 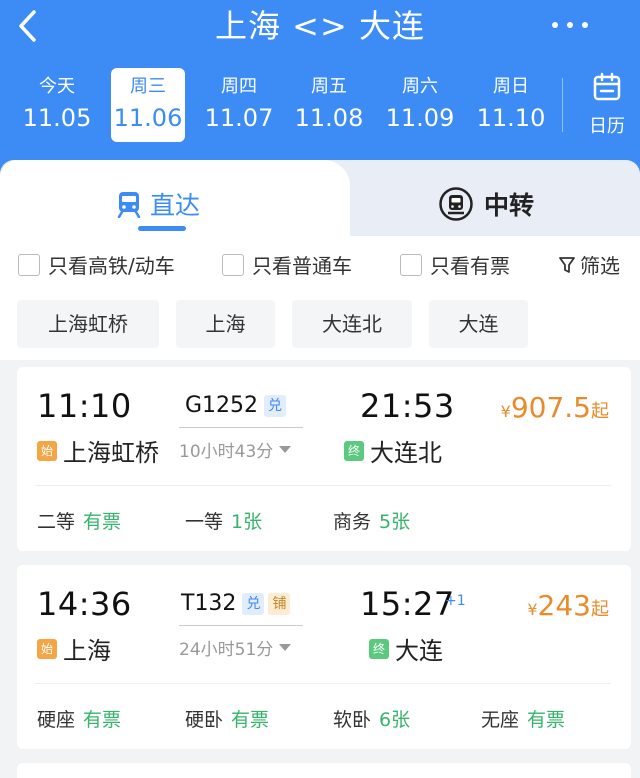 I want to click on date-tab-sun: 周日 11.10, so click(x=511, y=105).